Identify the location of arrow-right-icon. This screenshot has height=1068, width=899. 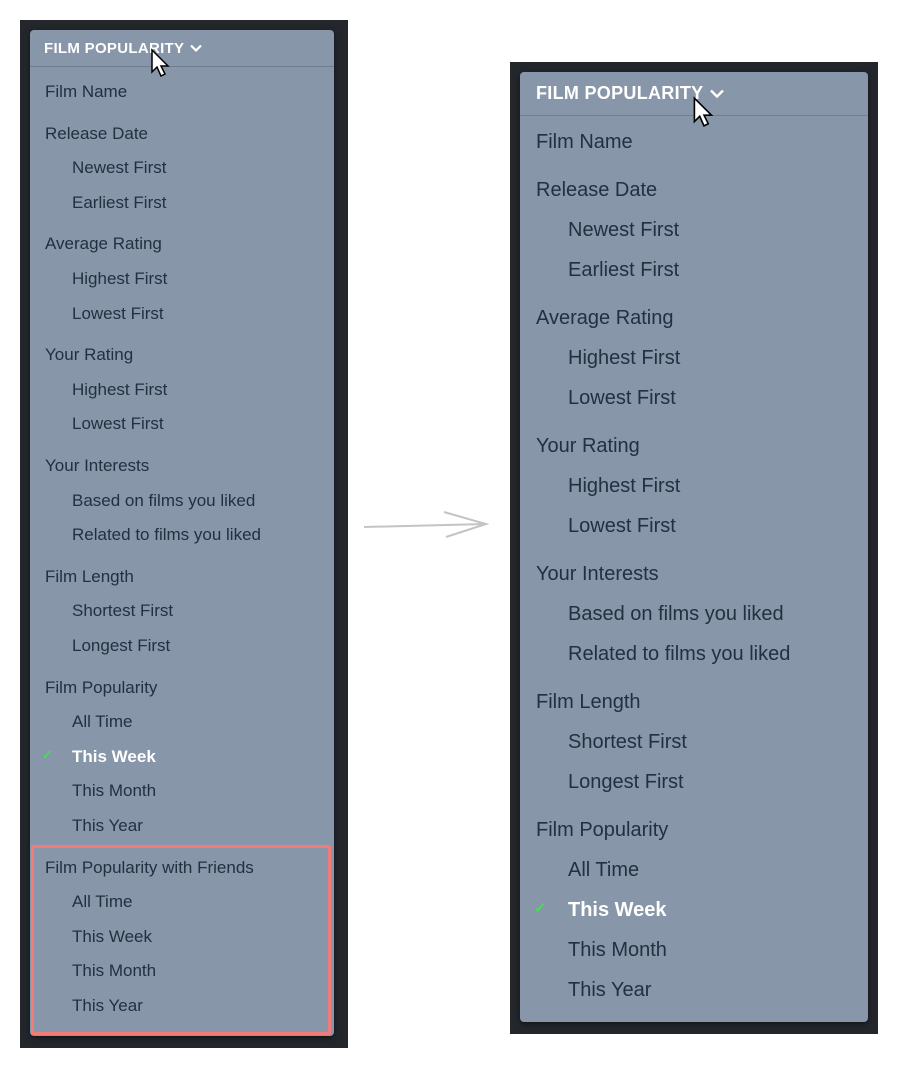
(426, 527).